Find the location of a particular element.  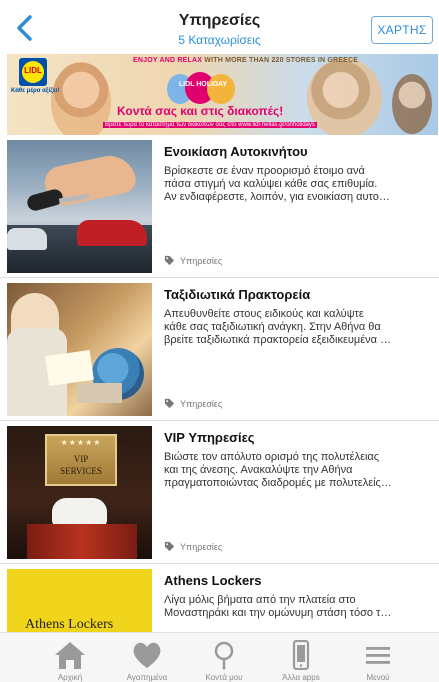

menu-icon is located at coordinates (378, 655).